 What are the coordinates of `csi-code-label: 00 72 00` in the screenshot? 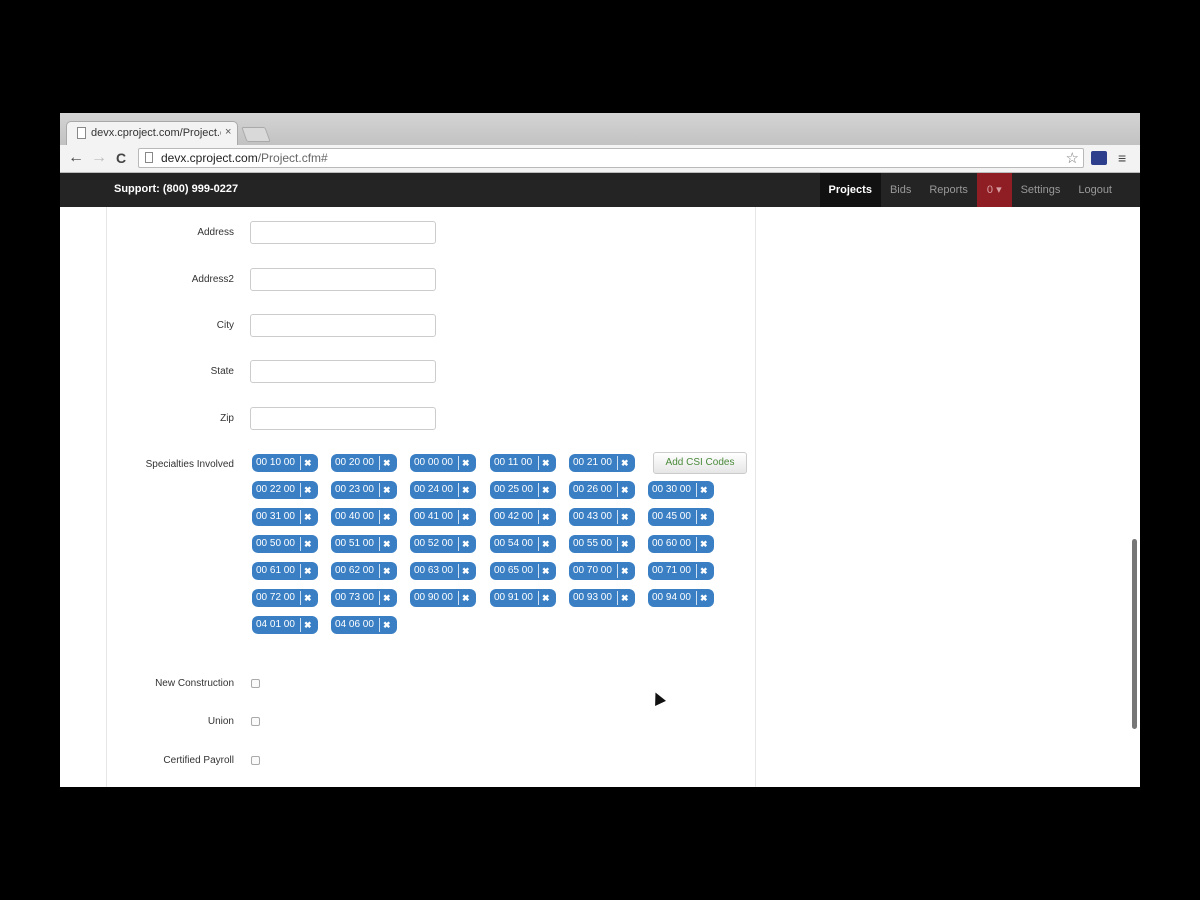 It's located at (275, 597).